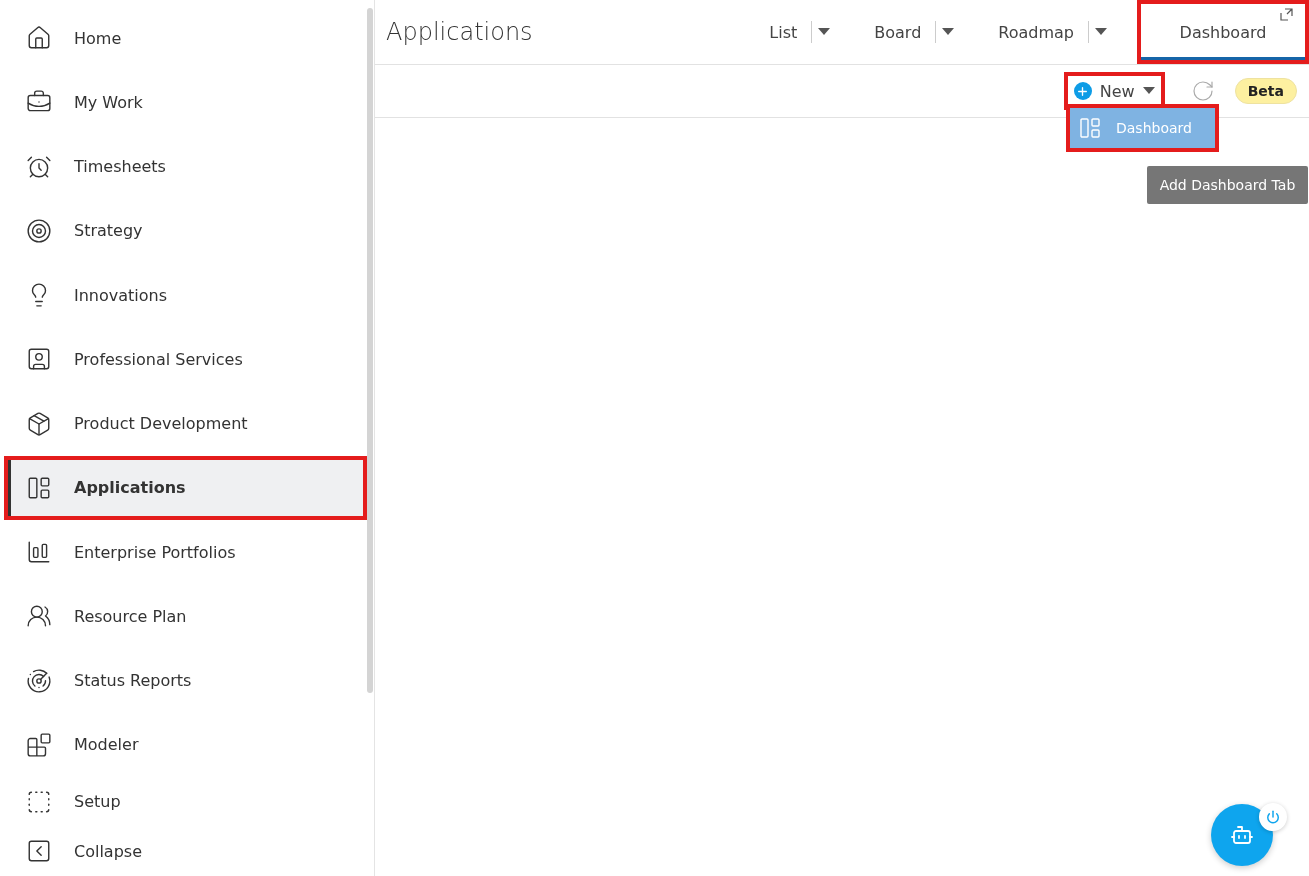  Describe the element at coordinates (1082, 91) in the screenshot. I see `plus-icon` at that location.